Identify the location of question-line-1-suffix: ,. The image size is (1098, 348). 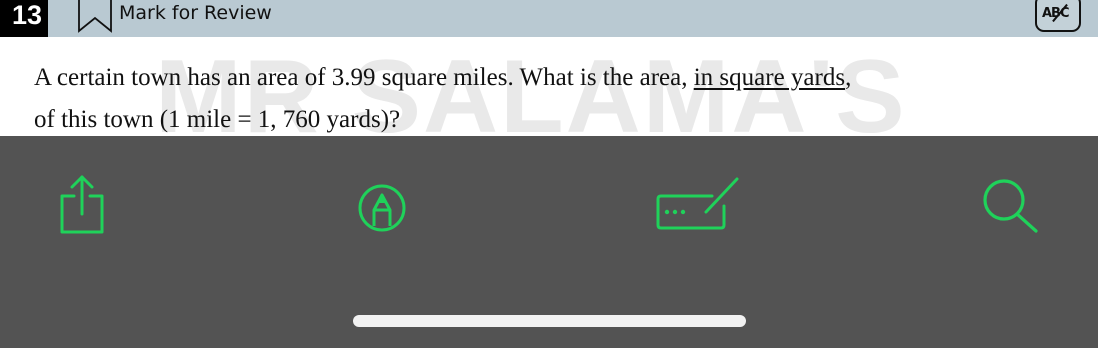
(848, 77).